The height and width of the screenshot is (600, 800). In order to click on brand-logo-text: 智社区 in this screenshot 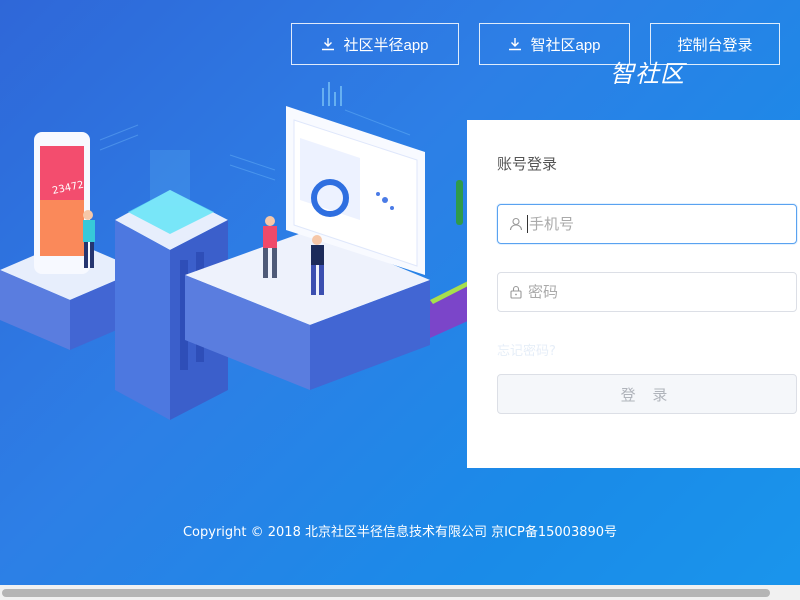, I will do `click(647, 74)`.